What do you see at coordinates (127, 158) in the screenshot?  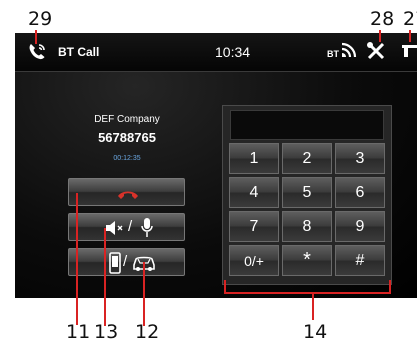 I see `call-duration: 00:12:35` at bounding box center [127, 158].